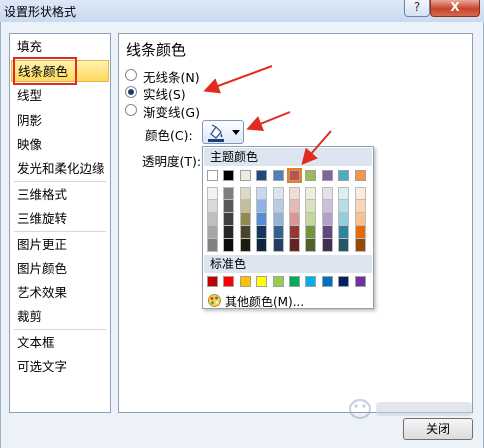 Image resolution: width=484 pixels, height=448 pixels. Describe the element at coordinates (60, 245) in the screenshot. I see `sidebar-item: 图片更正` at that location.